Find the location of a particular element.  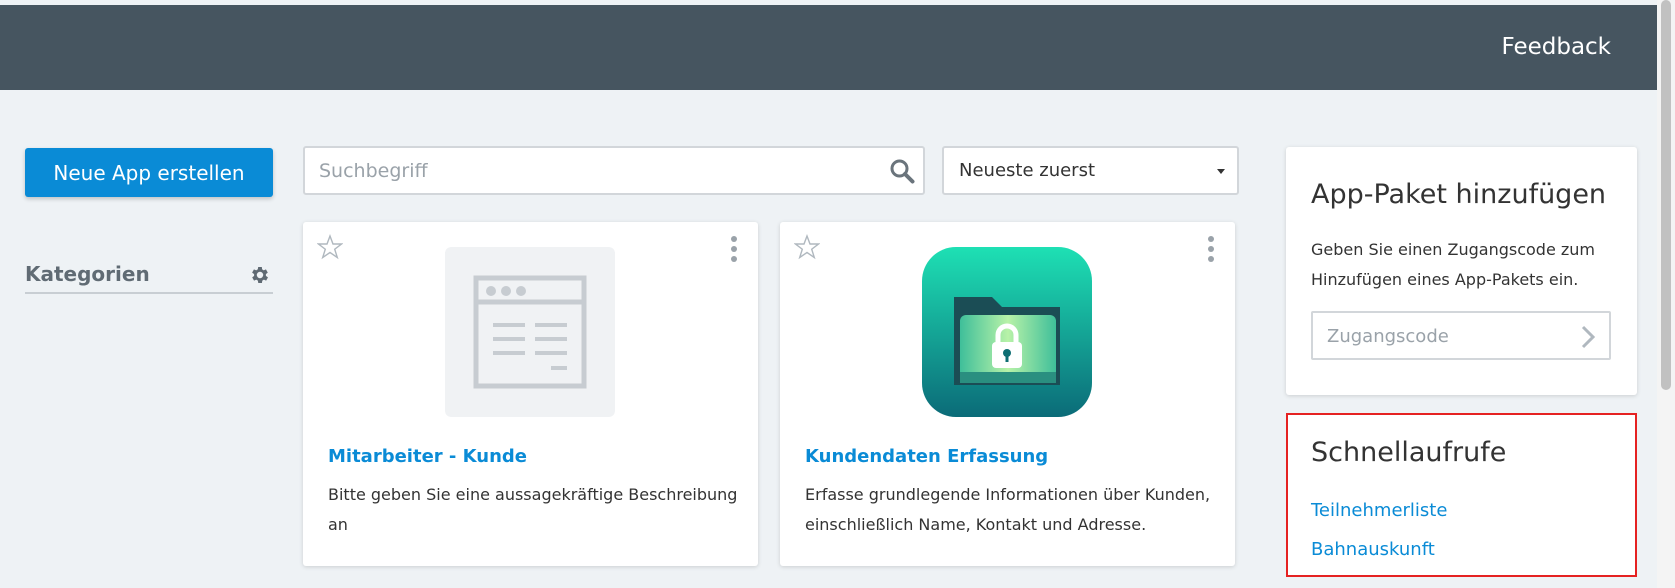

categories-label: Kategorien is located at coordinates (87, 274).